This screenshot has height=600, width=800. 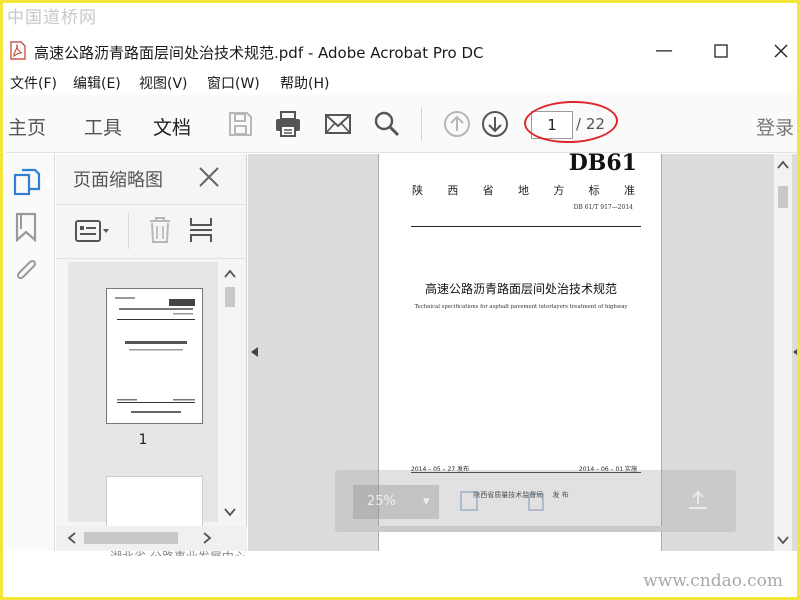 I want to click on read-mode-icon, so click(x=698, y=501).